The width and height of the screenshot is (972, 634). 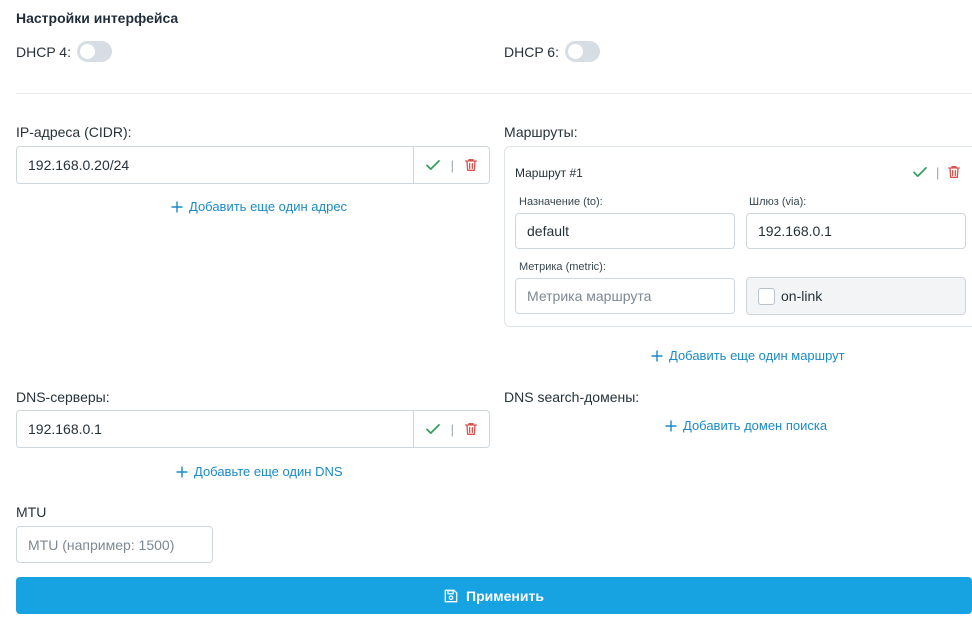 What do you see at coordinates (97, 18) in the screenshot?
I see `page-title: Настройки интерфейса` at bounding box center [97, 18].